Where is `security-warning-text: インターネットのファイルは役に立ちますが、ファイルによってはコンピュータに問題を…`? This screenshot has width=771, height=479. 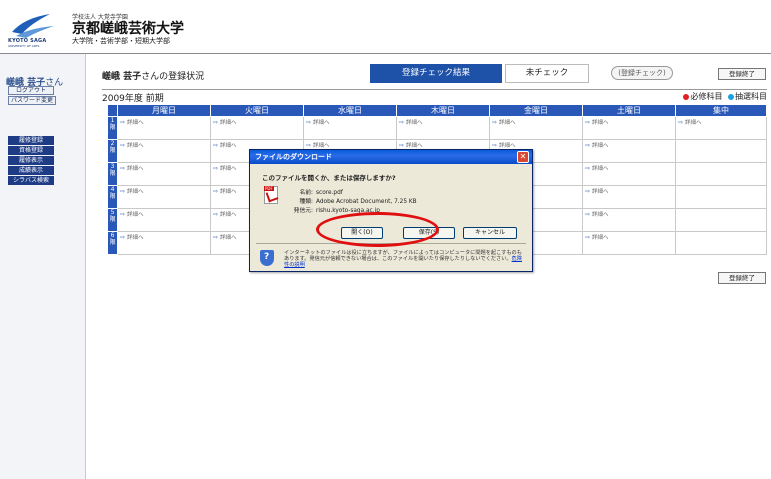
security-warning-text: インターネットのファイルは役に立ちますが、ファイルによってはコンピュータに問題を… is located at coordinates (403, 256).